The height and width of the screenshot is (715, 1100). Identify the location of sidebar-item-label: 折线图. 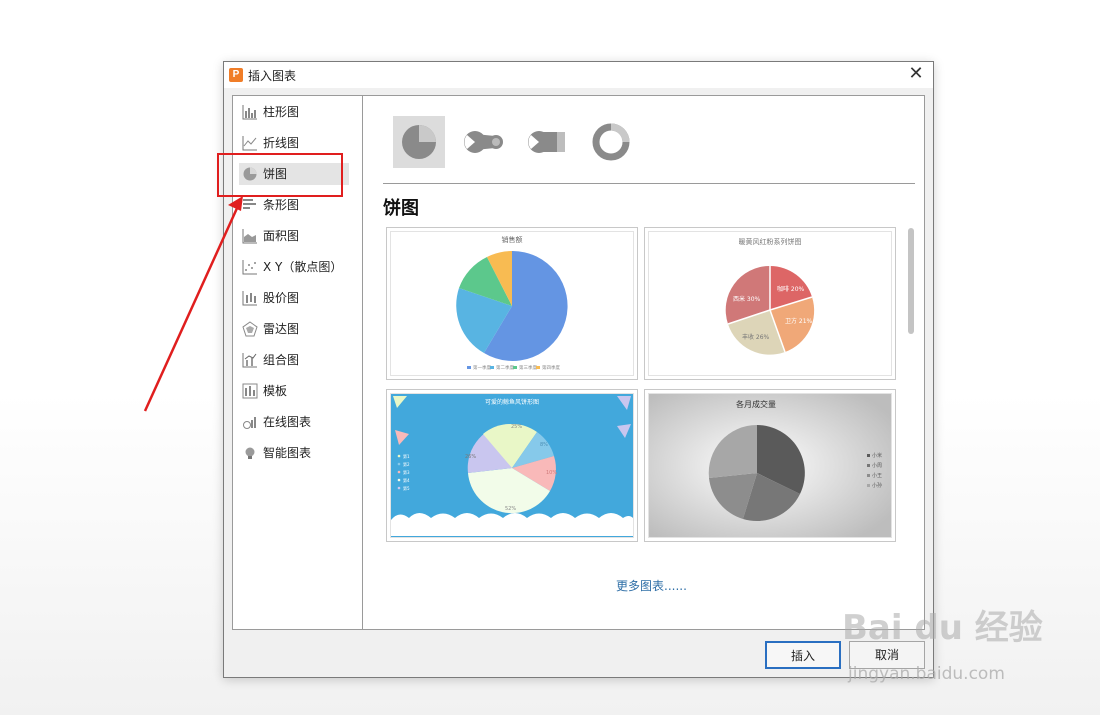
(281, 143).